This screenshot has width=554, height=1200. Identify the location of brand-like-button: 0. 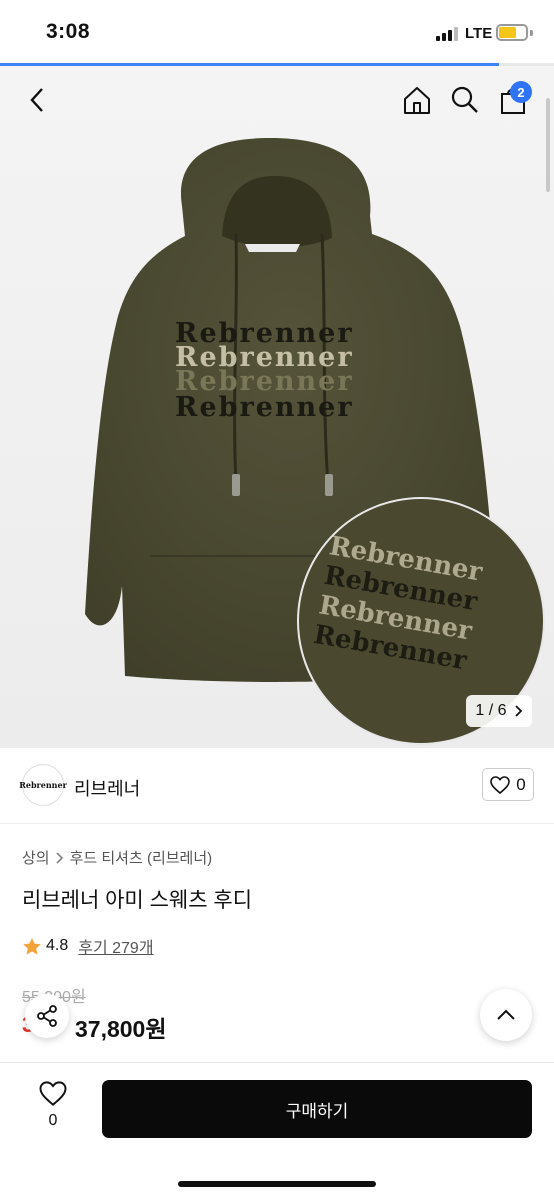
(508, 784).